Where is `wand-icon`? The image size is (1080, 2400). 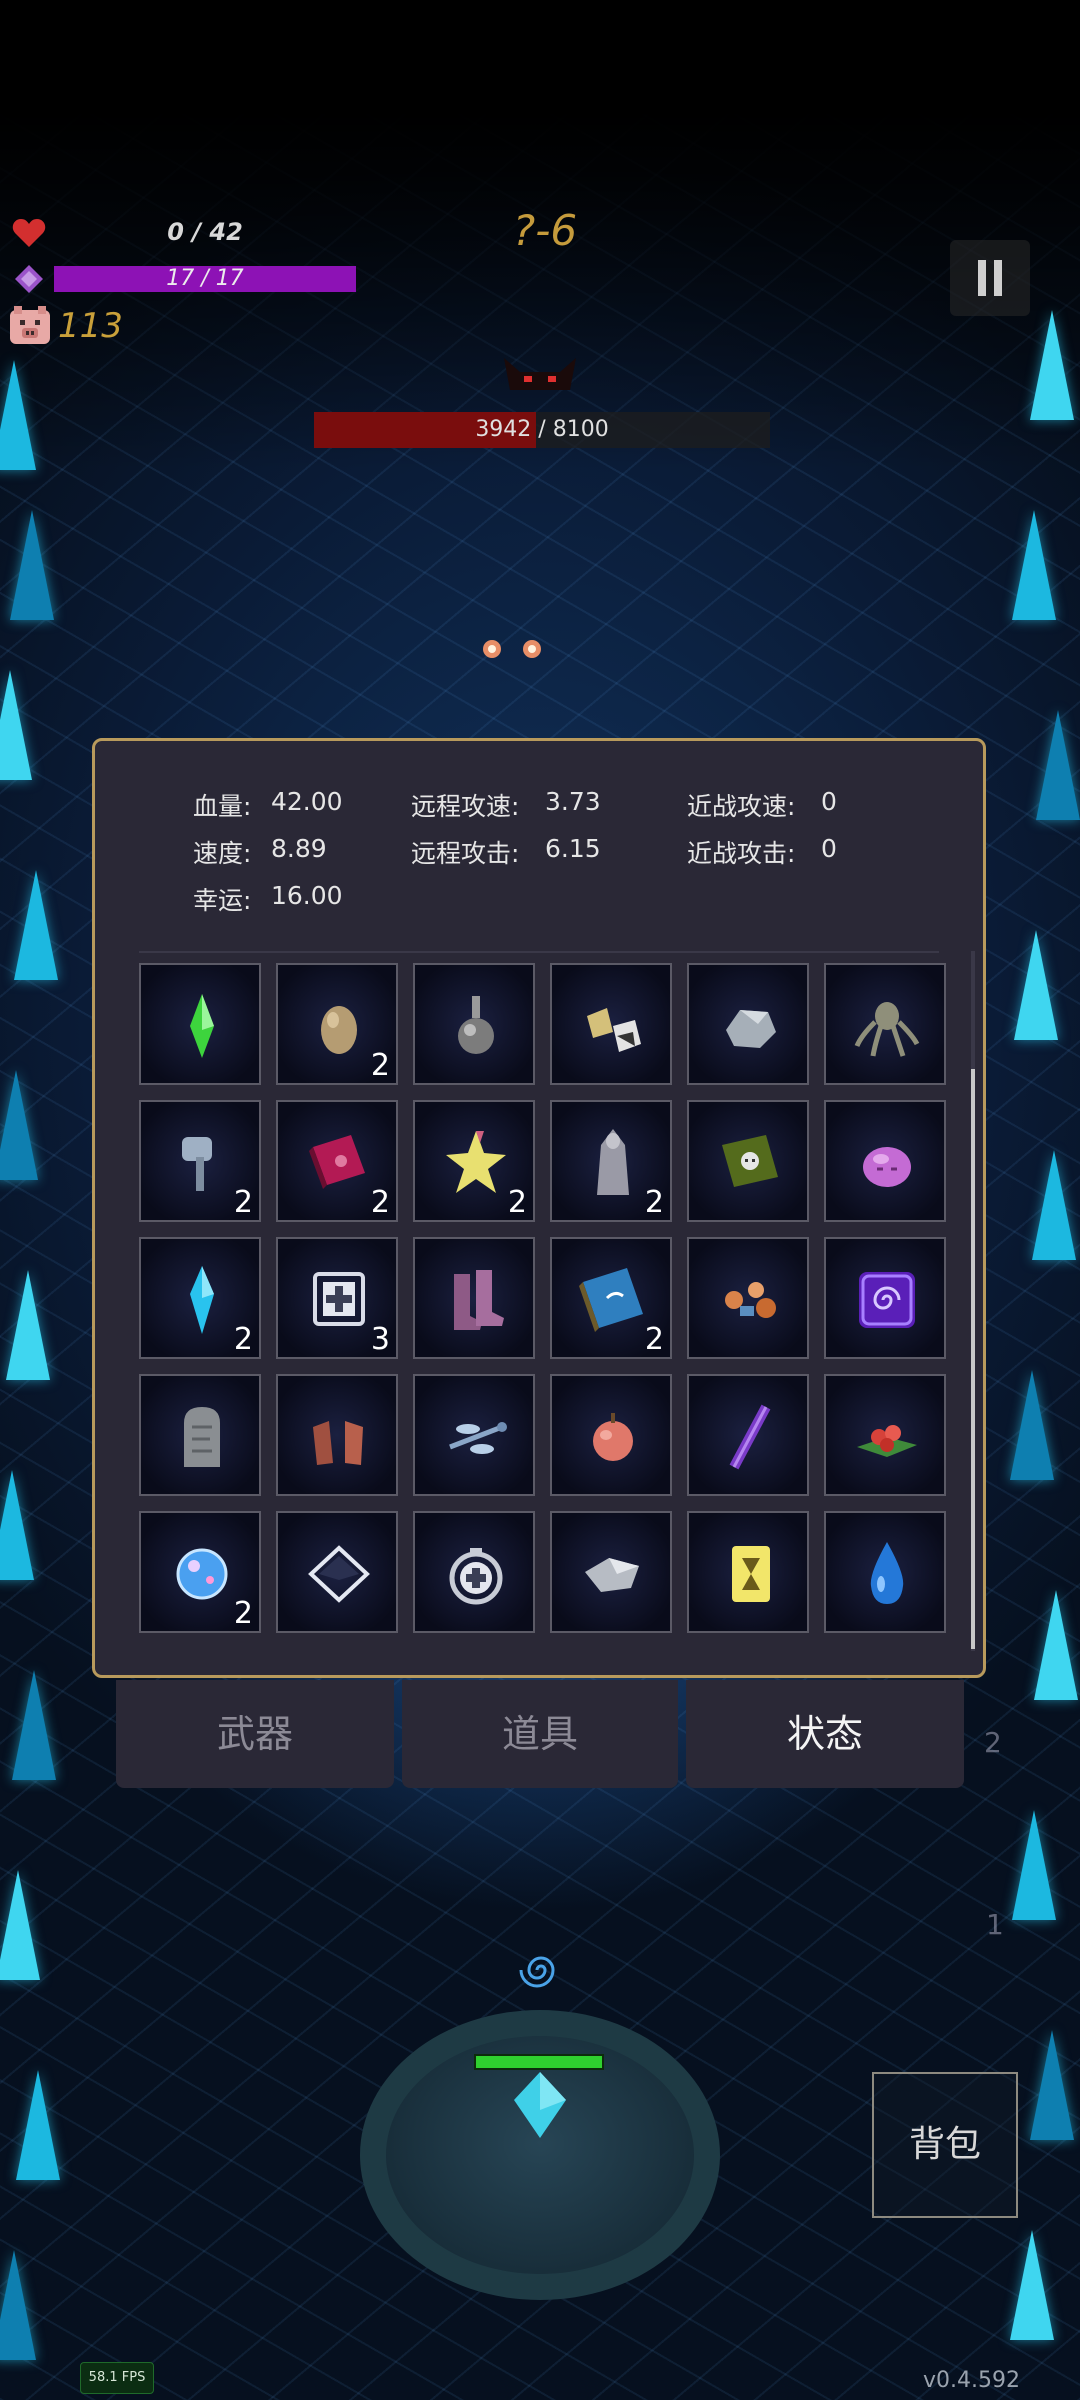
wand-icon is located at coordinates (750, 1437).